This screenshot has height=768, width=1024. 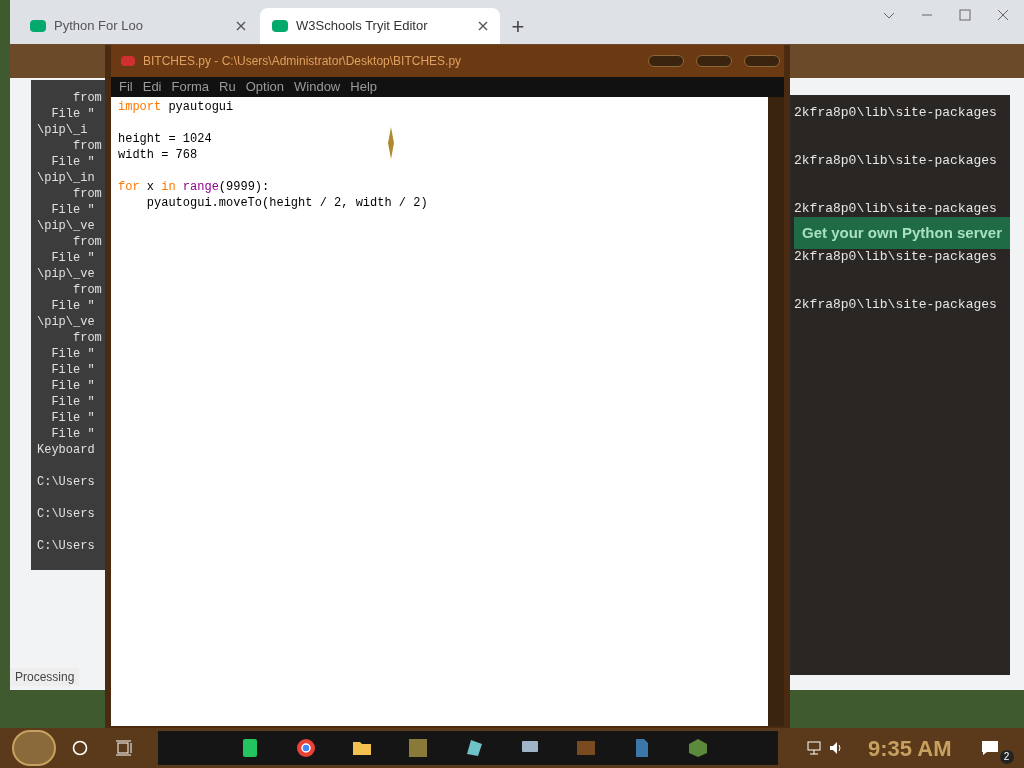 What do you see at coordinates (62, 130) in the screenshot?
I see `console-line: \pip\_i` at bounding box center [62, 130].